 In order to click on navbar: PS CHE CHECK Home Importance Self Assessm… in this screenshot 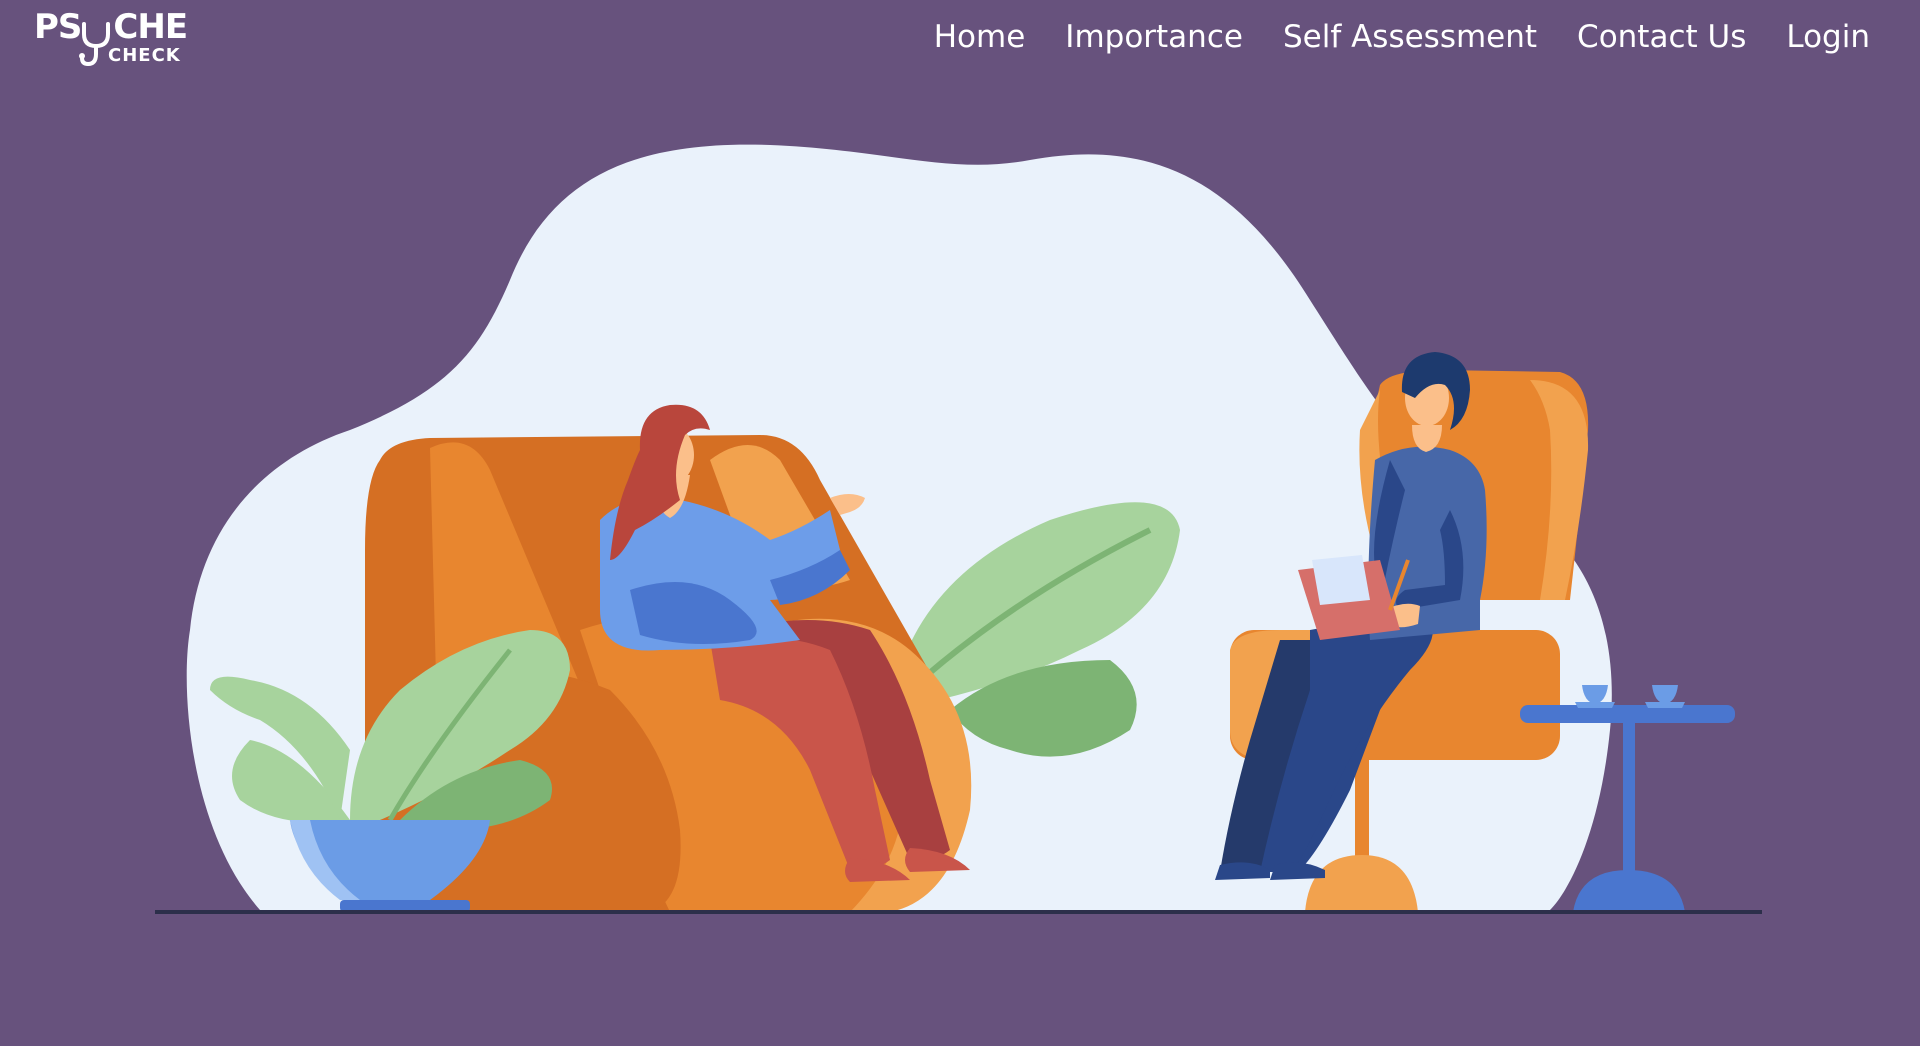, I will do `click(960, 40)`.